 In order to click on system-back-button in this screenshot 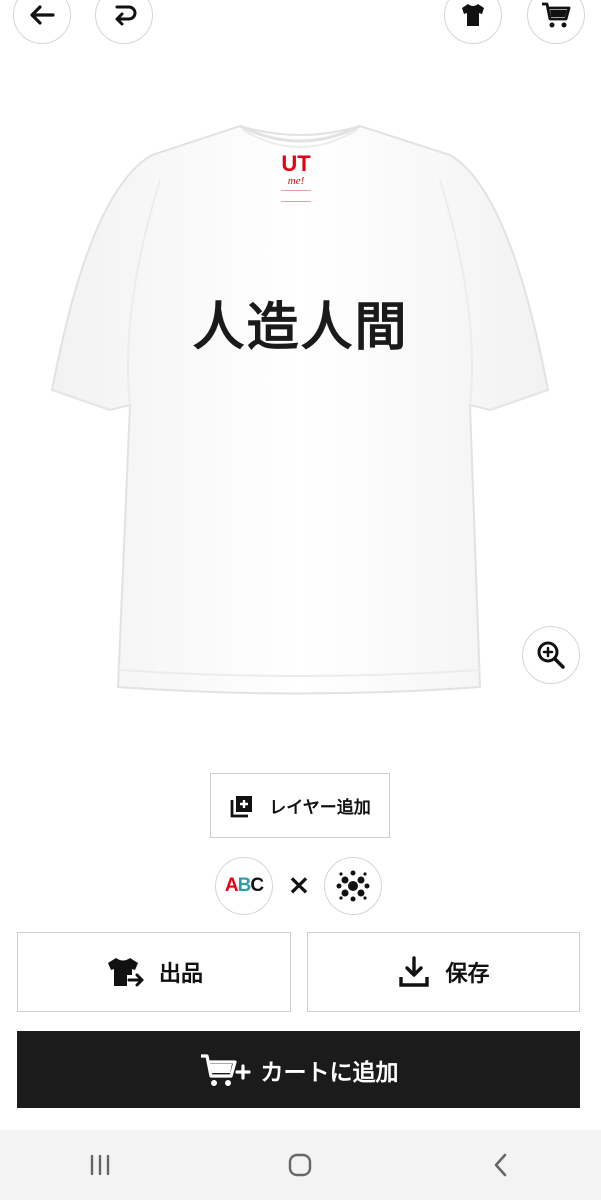, I will do `click(501, 1165)`.